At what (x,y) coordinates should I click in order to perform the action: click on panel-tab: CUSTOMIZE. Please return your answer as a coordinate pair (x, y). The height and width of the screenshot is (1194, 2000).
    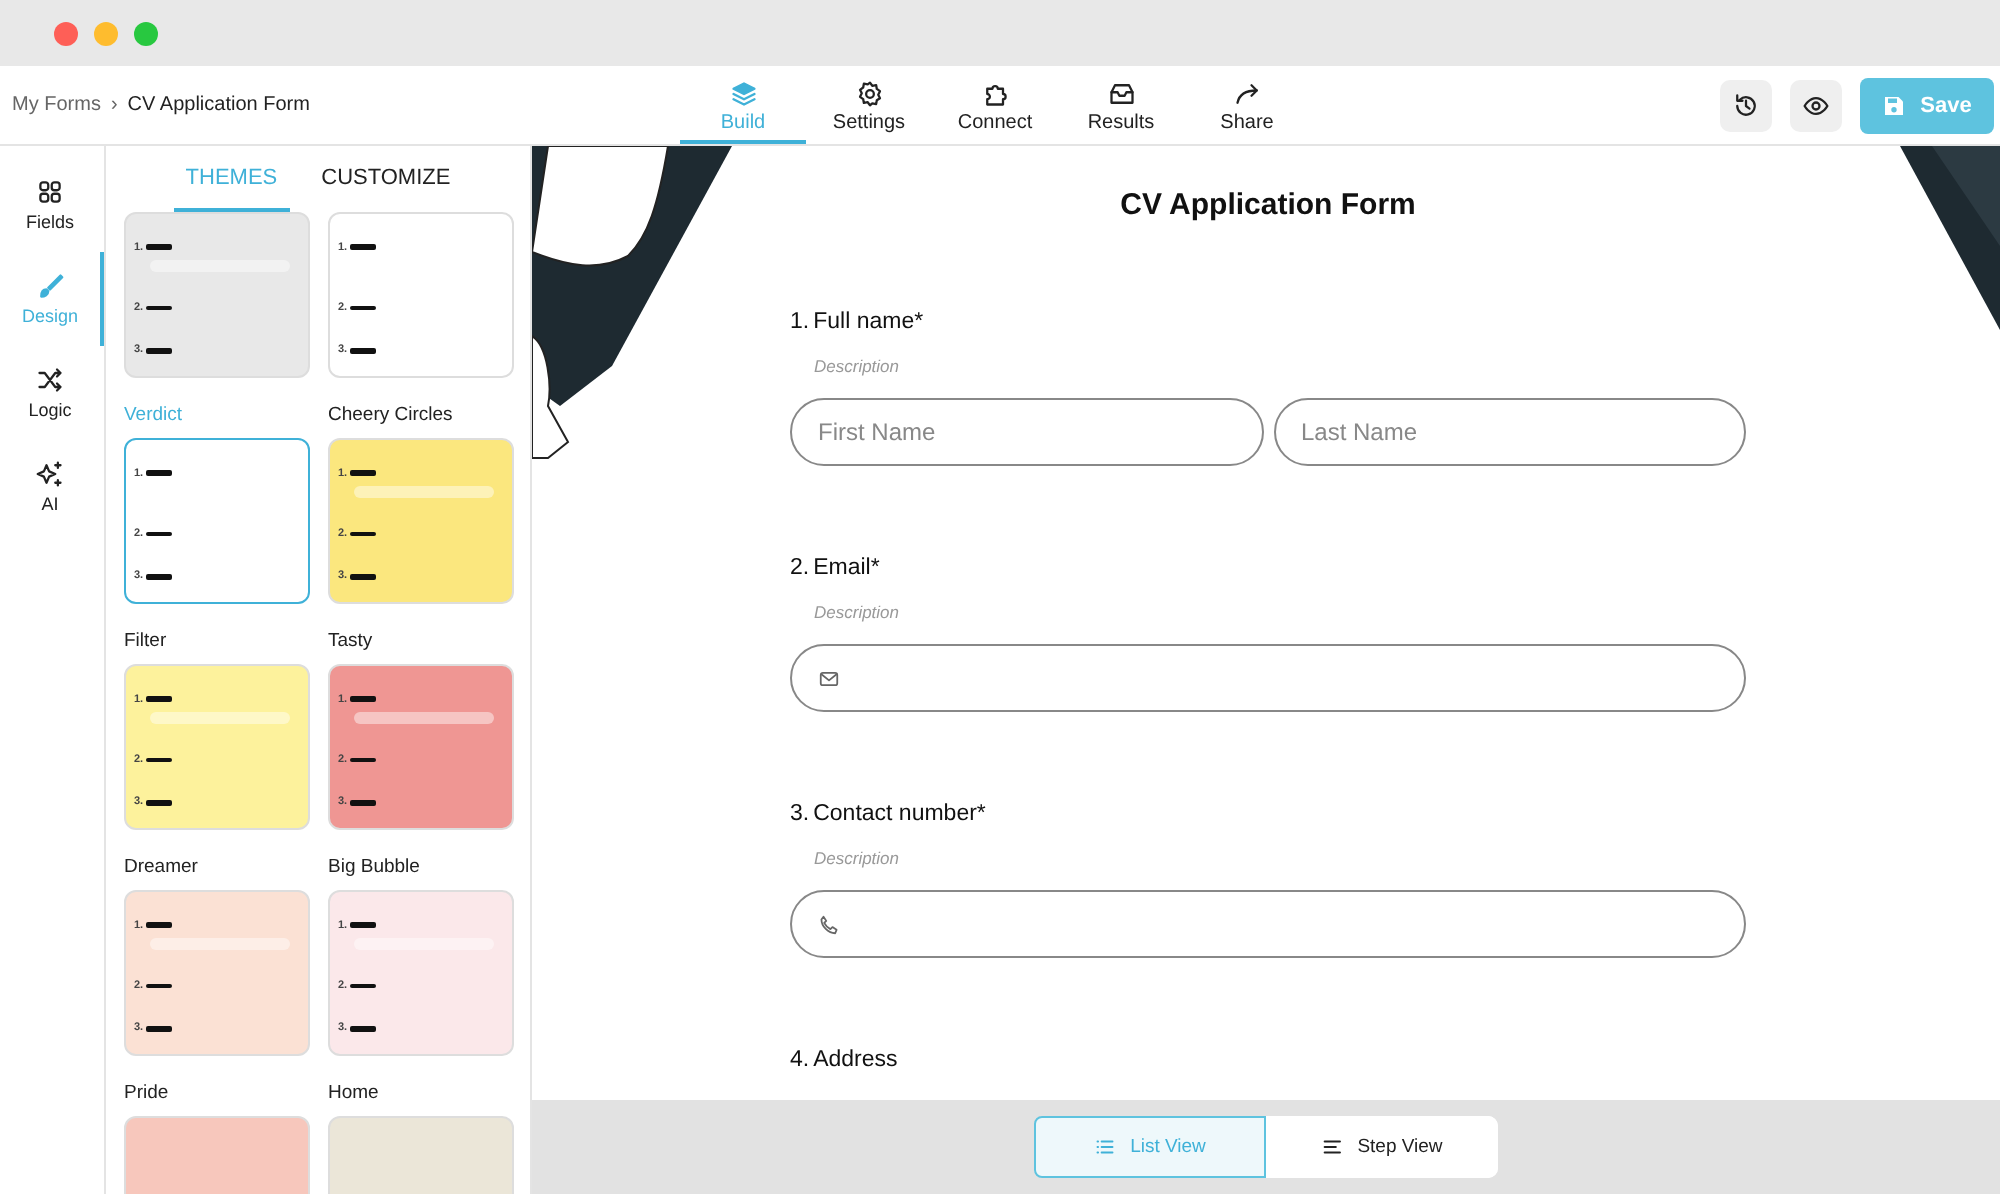
    Looking at the image, I should click on (386, 179).